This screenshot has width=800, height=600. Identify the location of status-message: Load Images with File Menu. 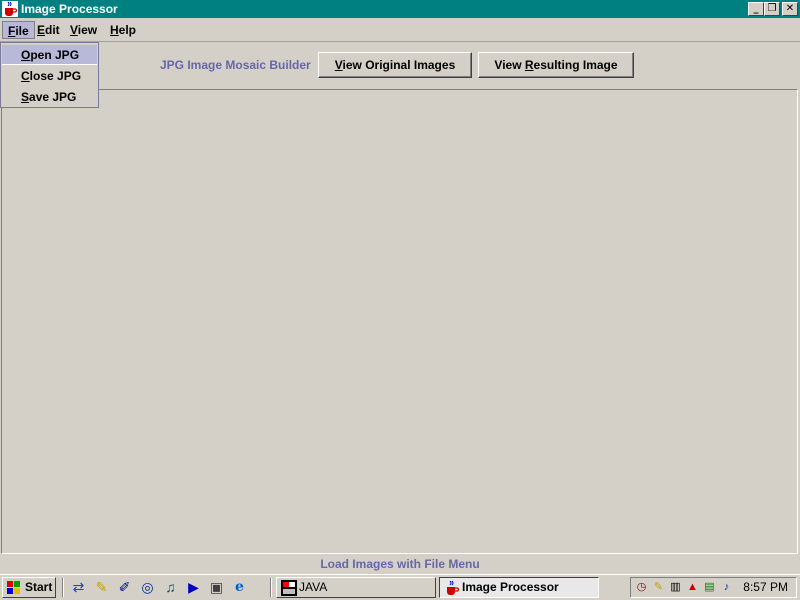
(400, 564).